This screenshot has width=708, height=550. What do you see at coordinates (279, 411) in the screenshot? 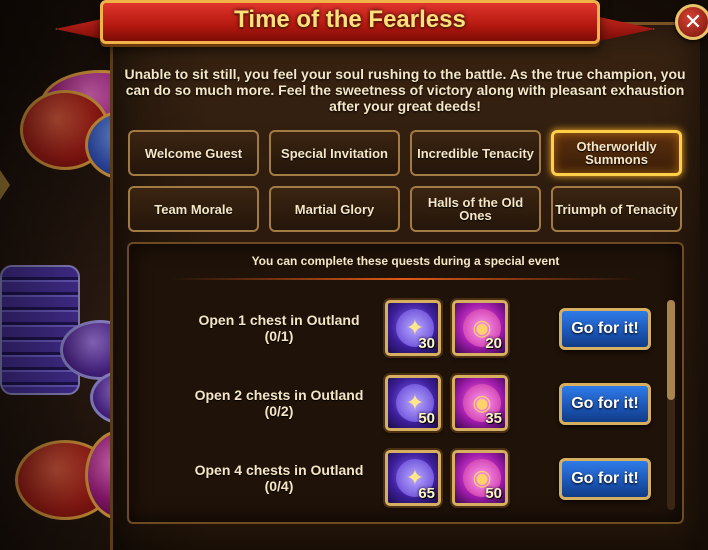
I see `quest-progress: (0/2)` at bounding box center [279, 411].